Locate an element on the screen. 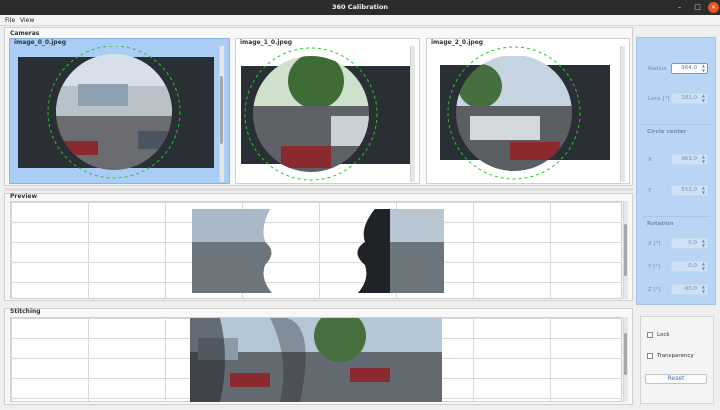  menu-bar is located at coordinates (360, 20).